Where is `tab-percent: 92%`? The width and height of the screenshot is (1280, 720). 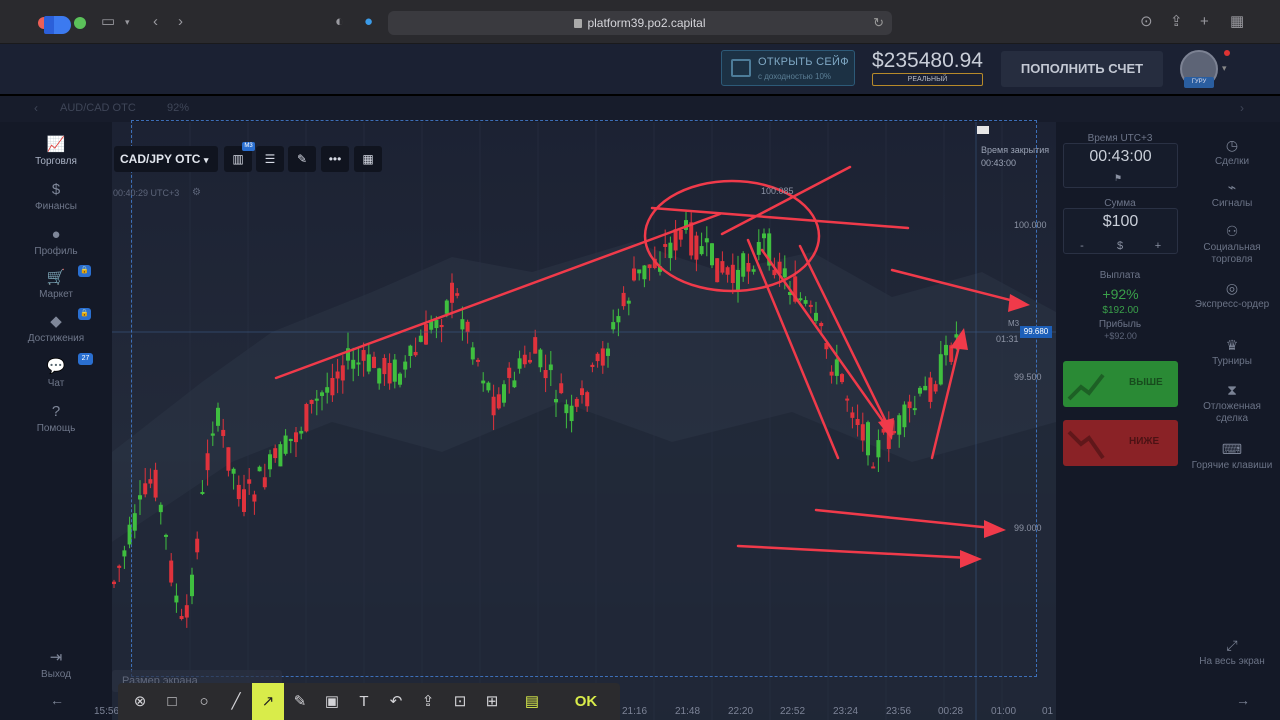
tab-percent: 92% is located at coordinates (178, 108).